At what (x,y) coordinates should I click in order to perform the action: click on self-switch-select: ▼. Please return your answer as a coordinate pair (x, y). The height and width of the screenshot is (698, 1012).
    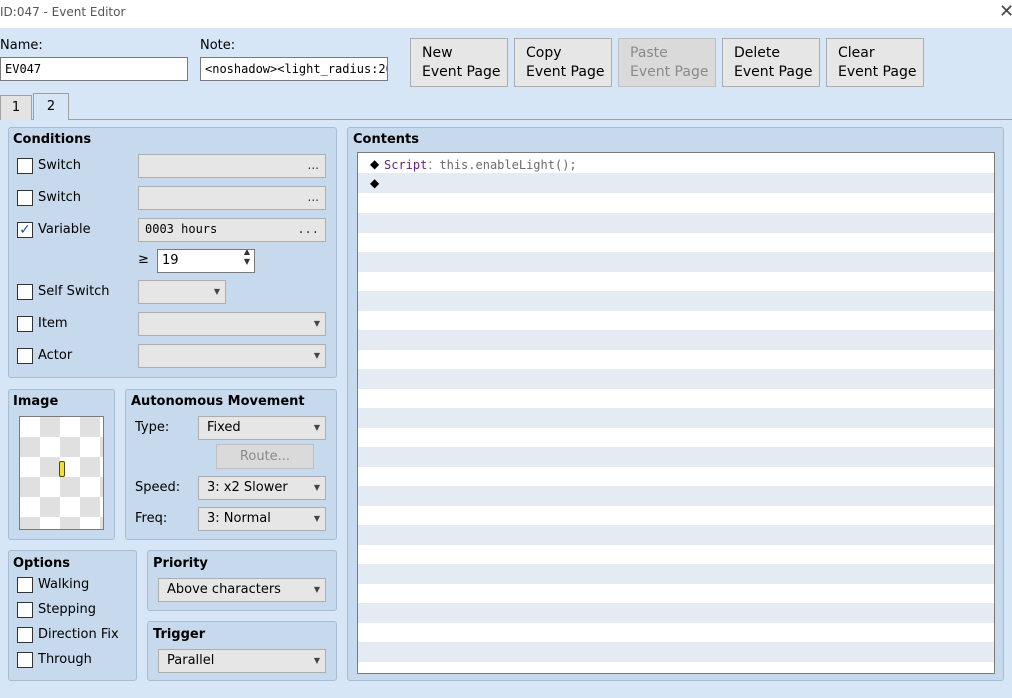
    Looking at the image, I should click on (182, 292).